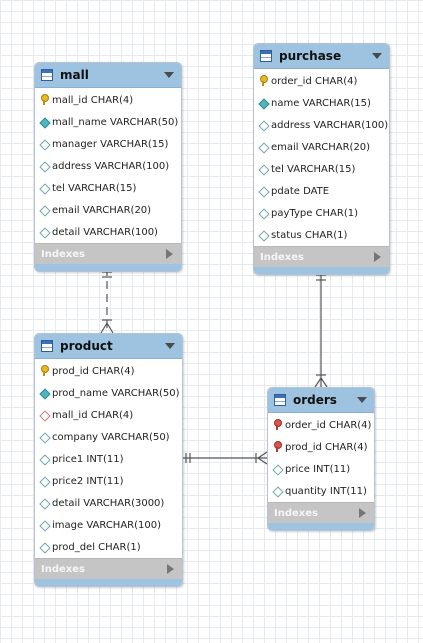 The image size is (423, 643). What do you see at coordinates (102, 210) in the screenshot?
I see `column-label: email VARCHAR(20)` at bounding box center [102, 210].